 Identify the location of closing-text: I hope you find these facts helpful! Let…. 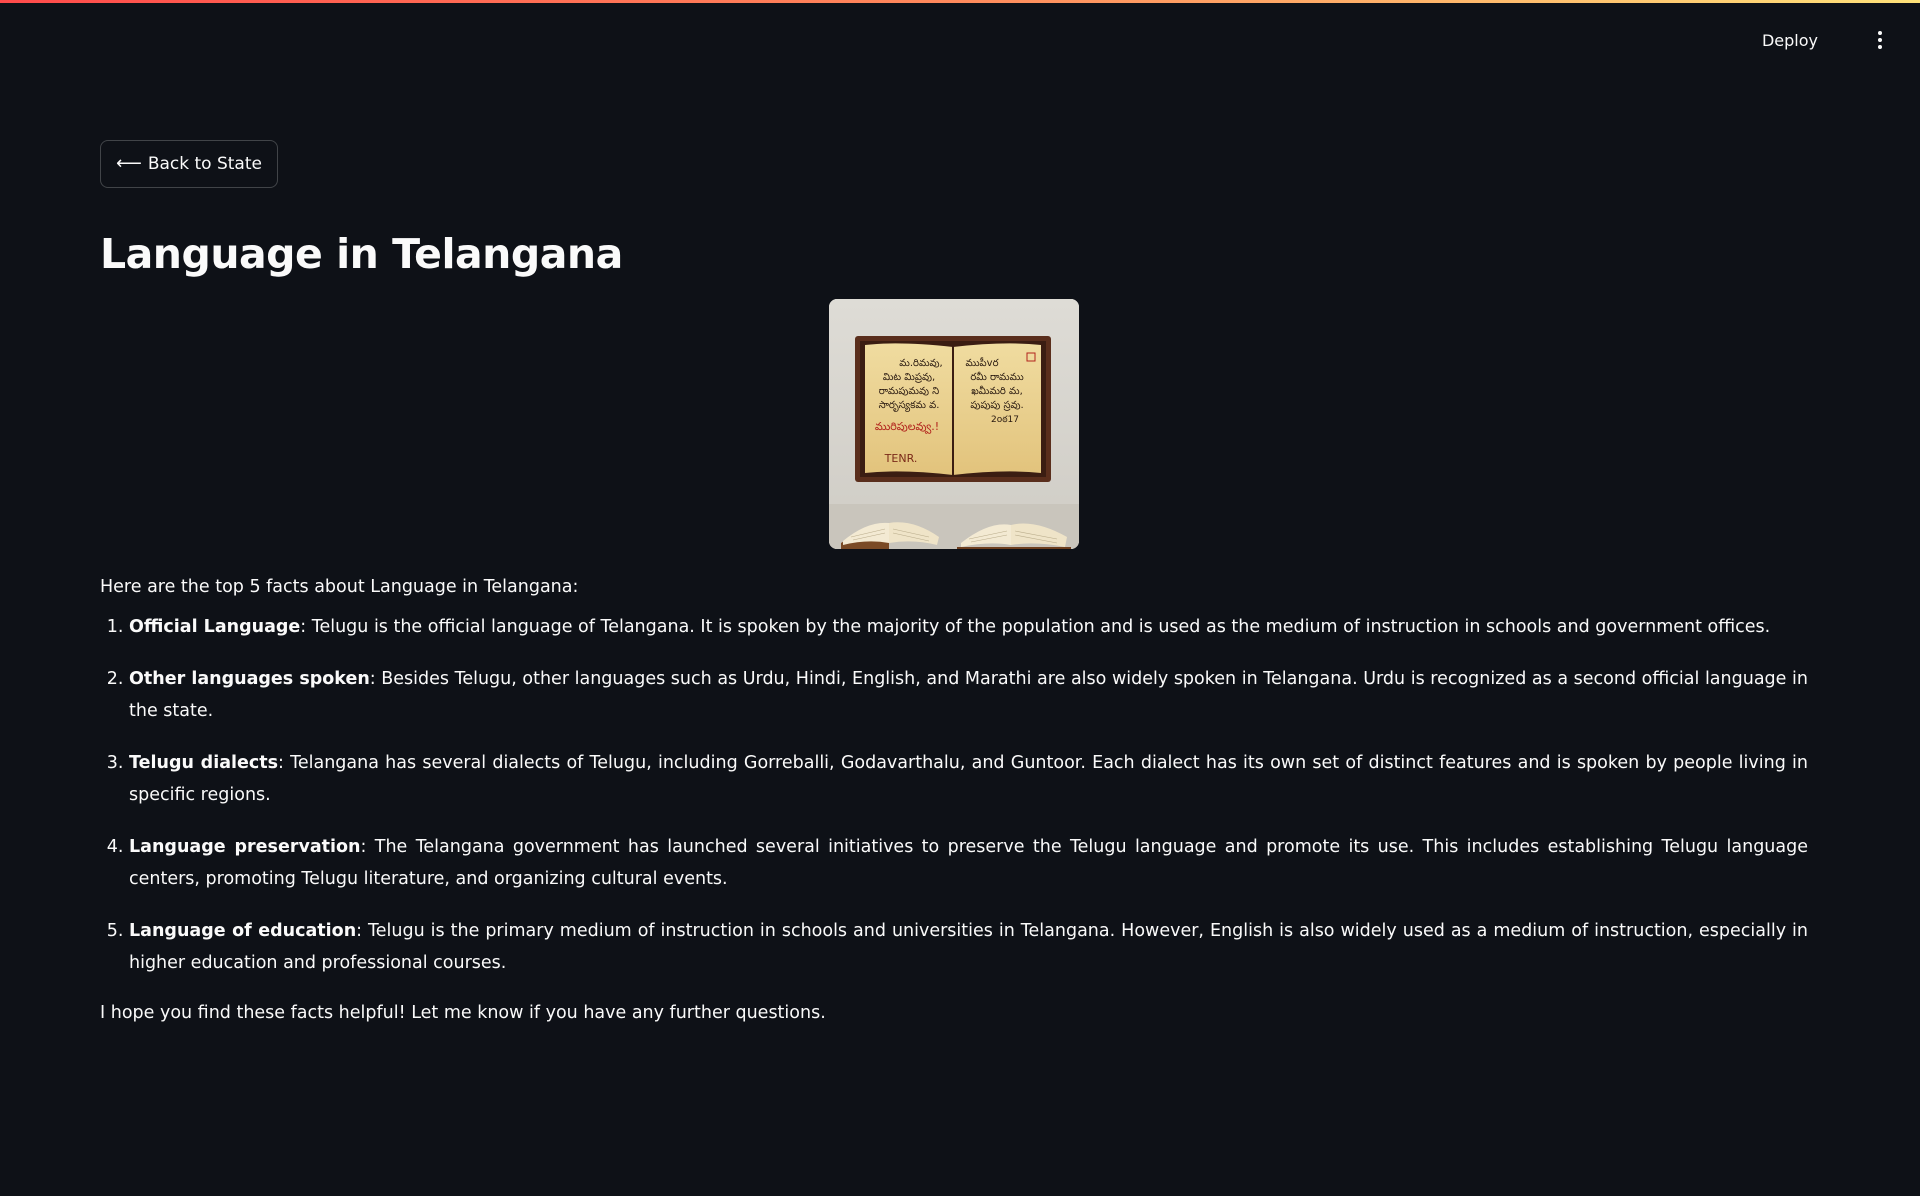
(463, 1013).